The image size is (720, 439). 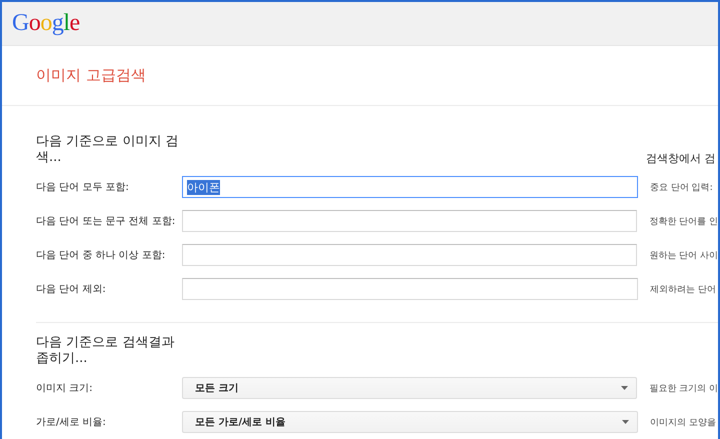 What do you see at coordinates (83, 187) in the screenshot?
I see `field-label: 다음 단어 모두 포함:` at bounding box center [83, 187].